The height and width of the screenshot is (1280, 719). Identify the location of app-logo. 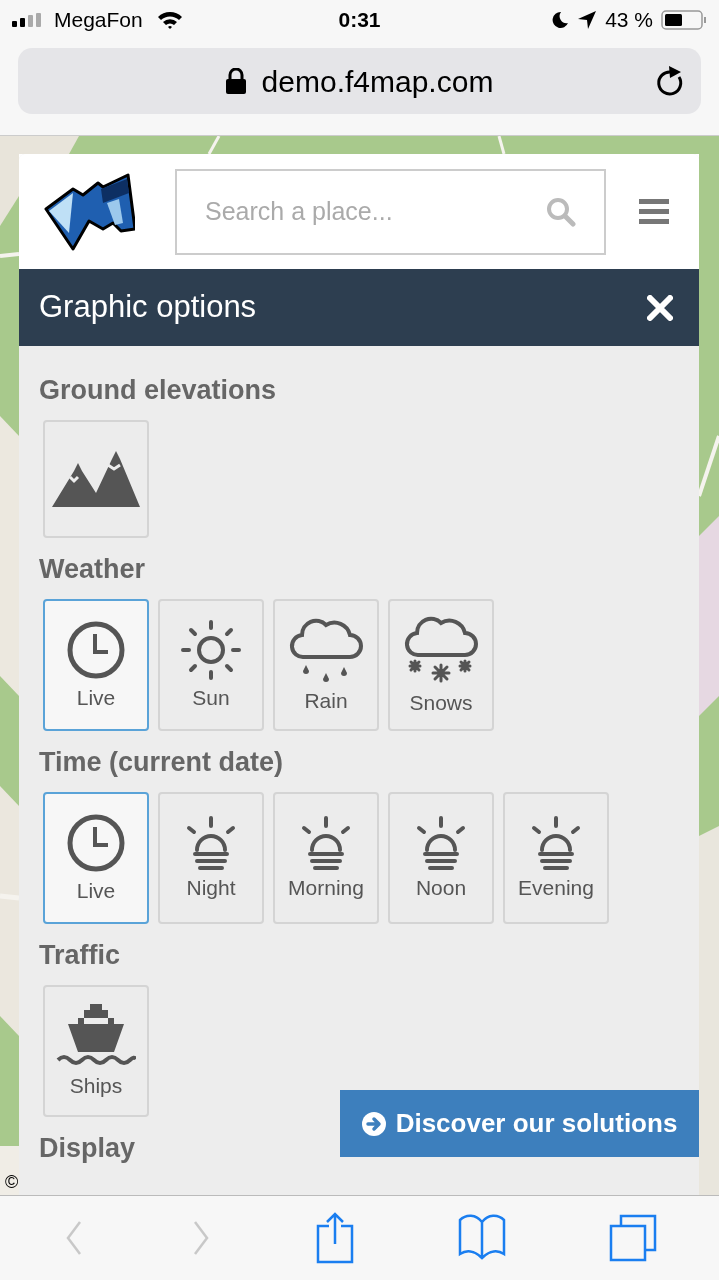
(89, 211).